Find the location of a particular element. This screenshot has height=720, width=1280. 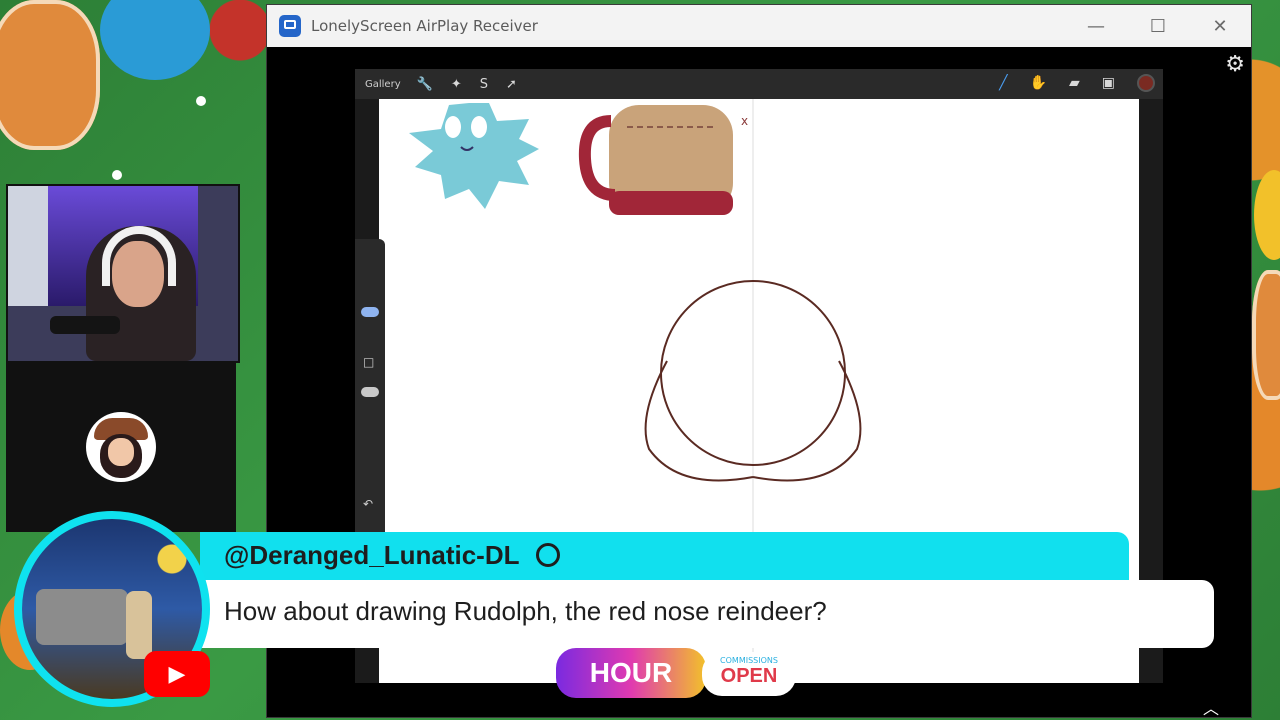

gallery-button: Gallery is located at coordinates (383, 84).